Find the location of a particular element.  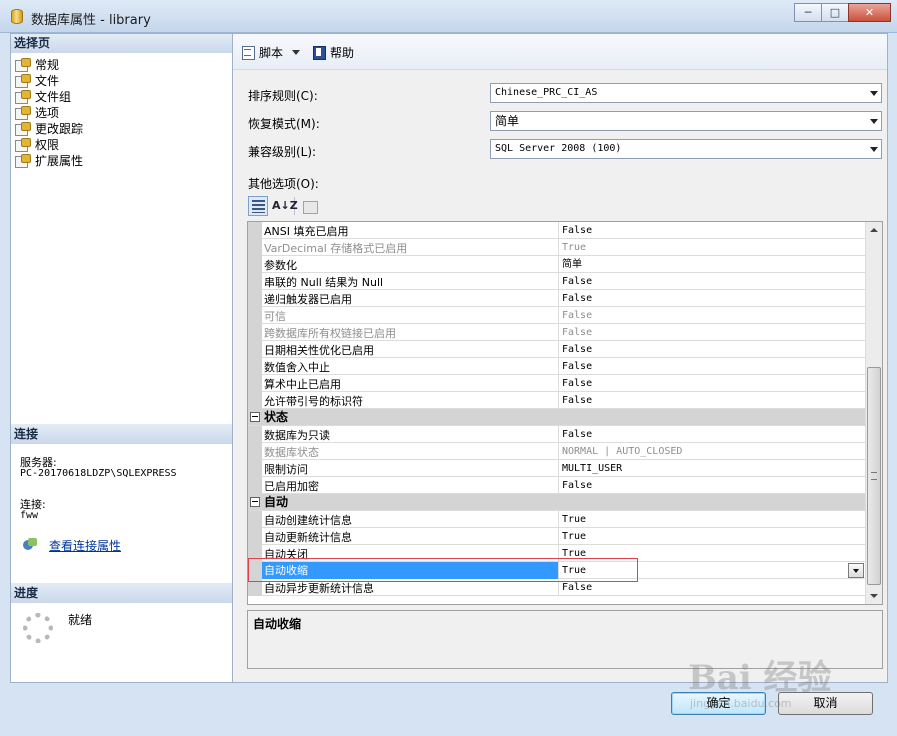

property-value: MULTI_USER is located at coordinates (711, 468).